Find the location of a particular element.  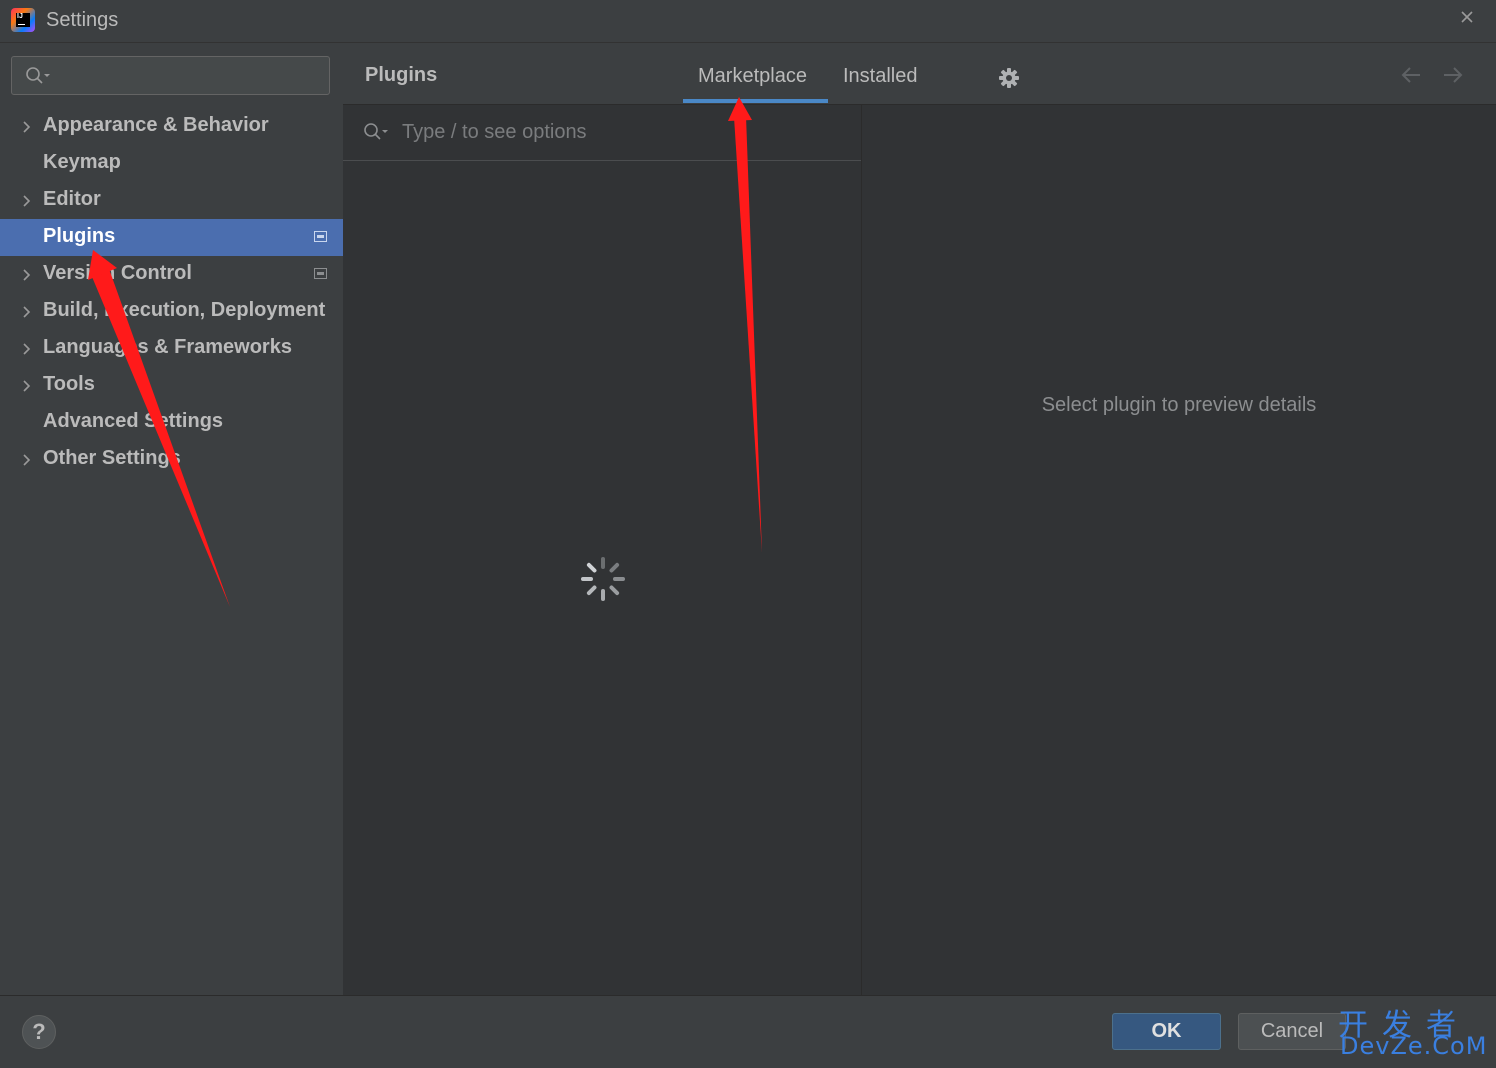

sidebar-item-label: Advanced Settings is located at coordinates (133, 421).